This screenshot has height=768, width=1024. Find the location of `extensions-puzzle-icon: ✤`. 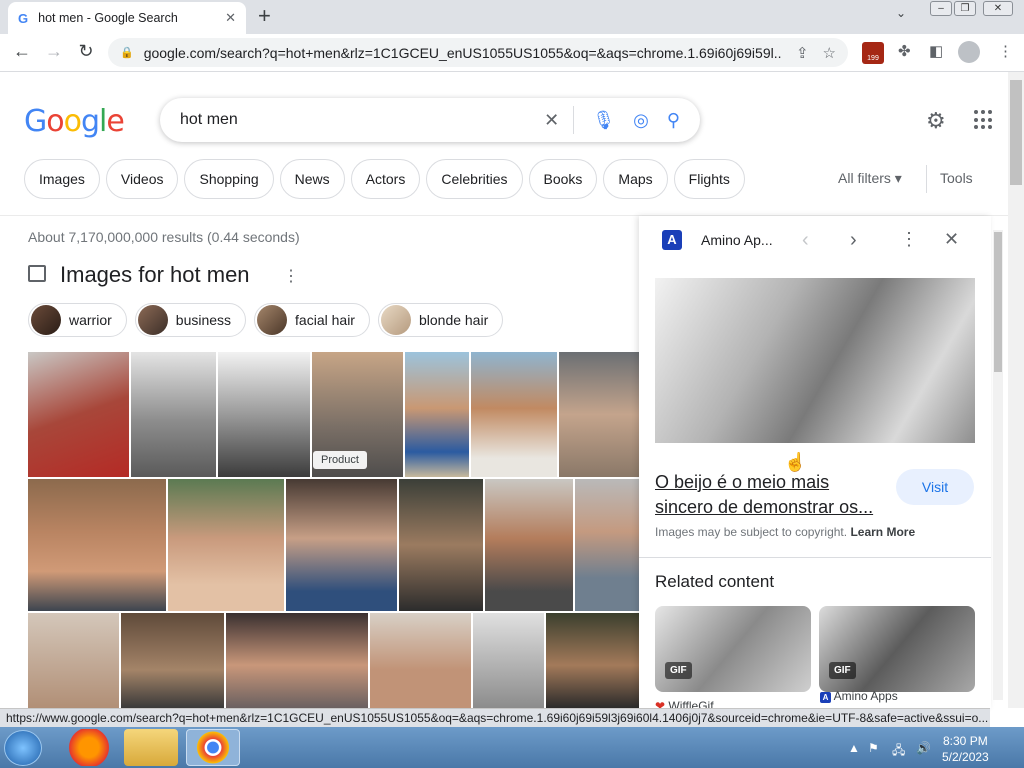

extensions-puzzle-icon: ✤ is located at coordinates (904, 51).